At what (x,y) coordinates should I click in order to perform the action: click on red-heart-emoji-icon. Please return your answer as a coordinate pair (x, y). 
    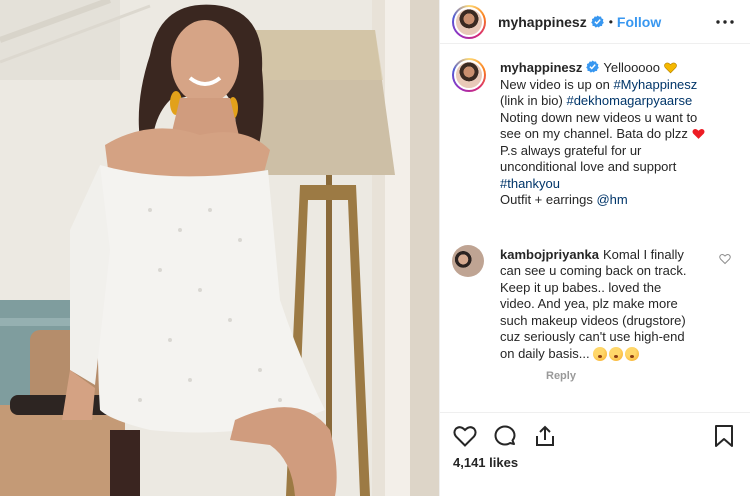
    Looking at the image, I should click on (698, 133).